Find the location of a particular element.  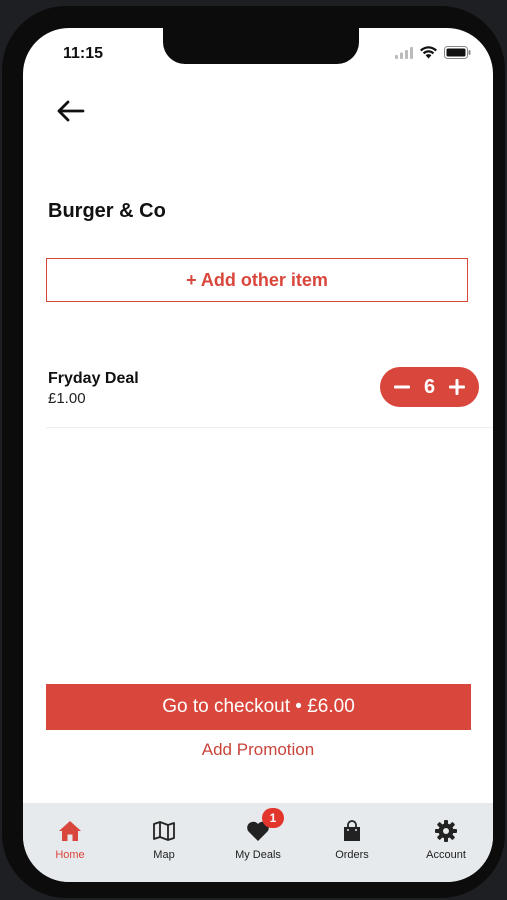

increase-quantity-button is located at coordinates (457, 387).